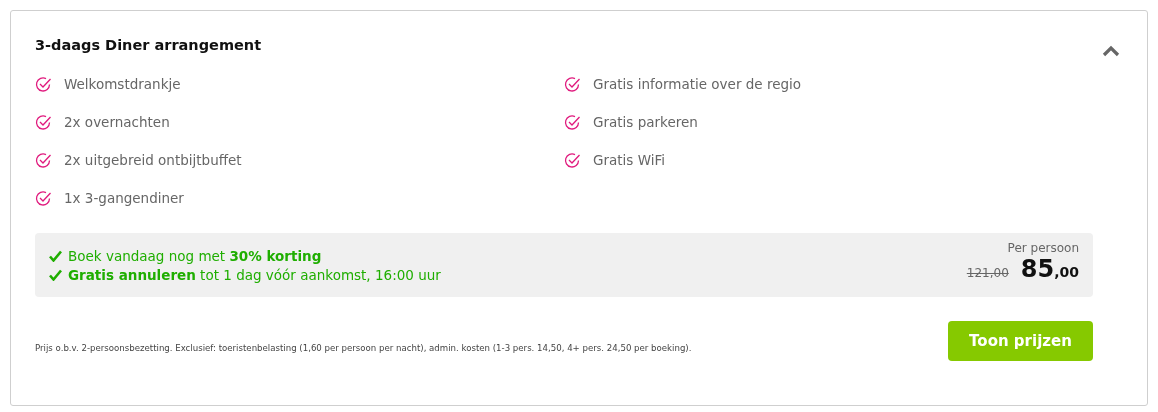  What do you see at coordinates (987, 273) in the screenshot?
I see `old-price: 121,00` at bounding box center [987, 273].